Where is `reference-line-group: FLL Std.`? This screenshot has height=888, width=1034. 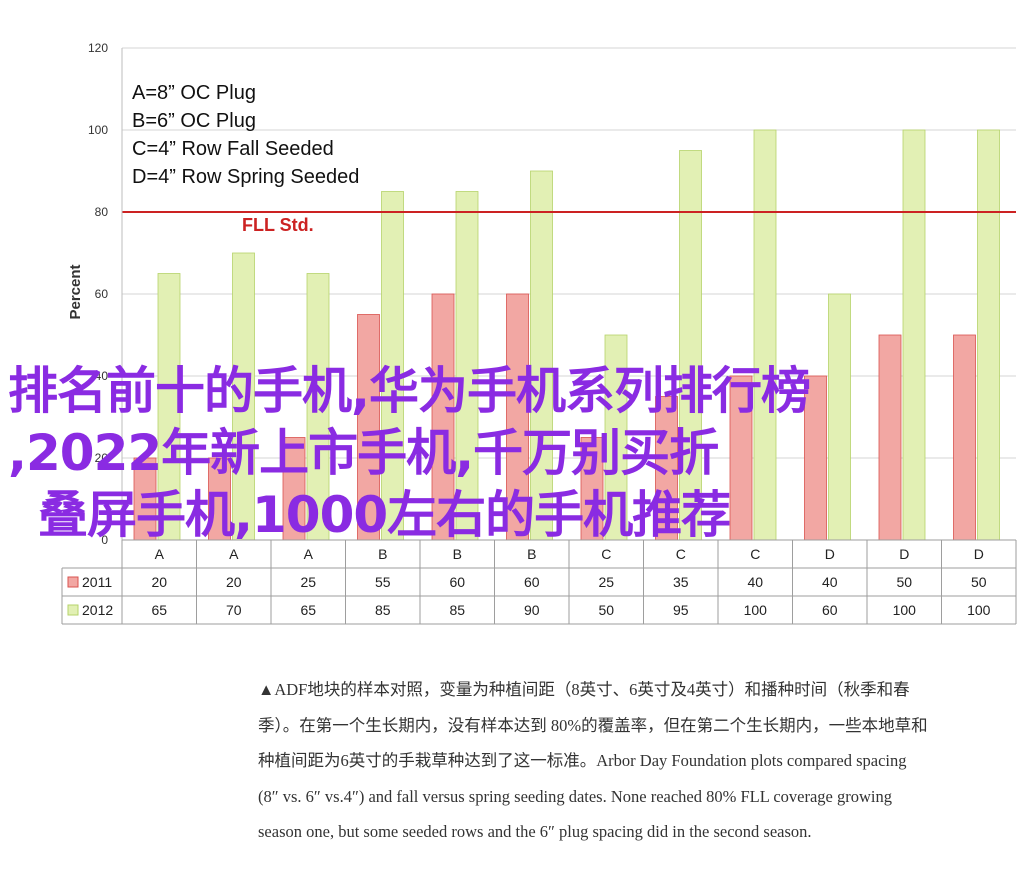 reference-line-group: FLL Std. is located at coordinates (569, 223).